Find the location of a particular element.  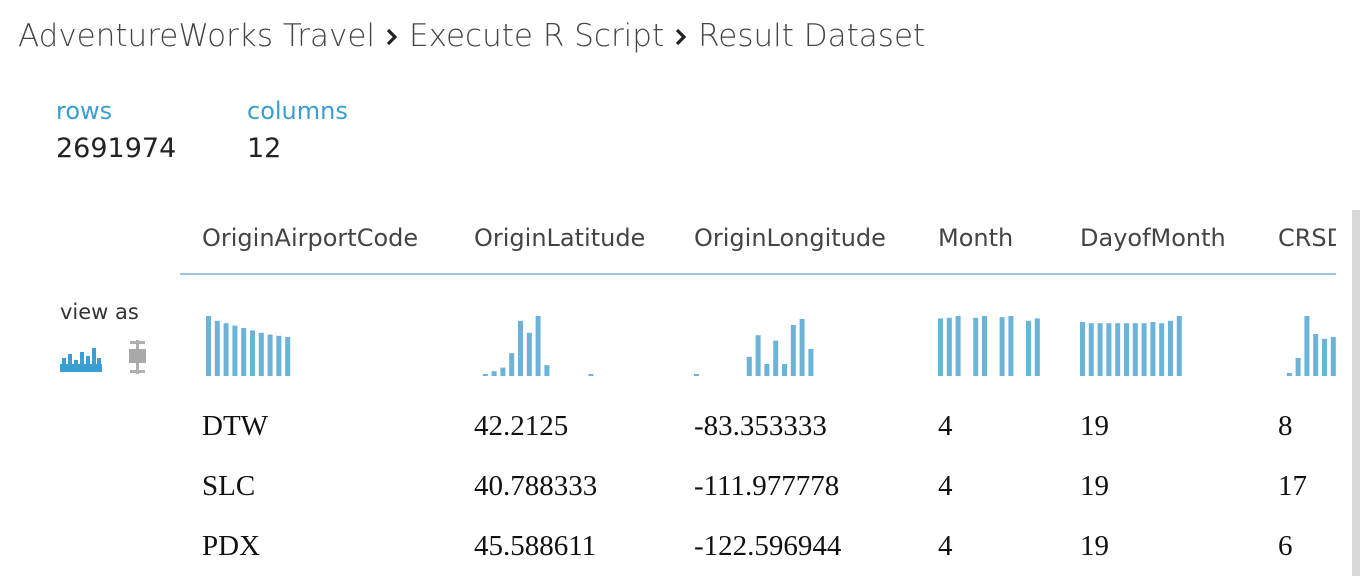

header-divider is located at coordinates (758, 274).